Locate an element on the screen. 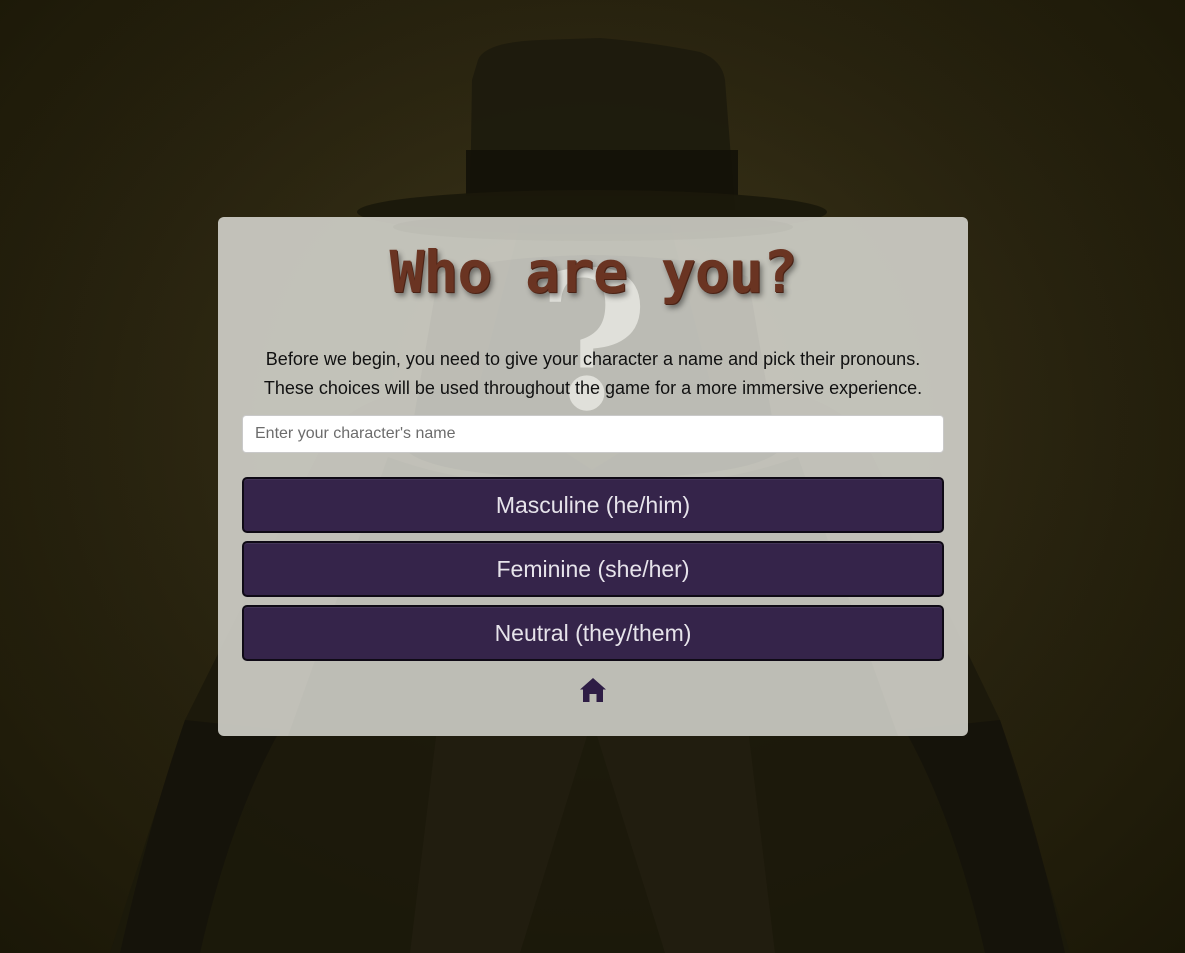 The image size is (1185, 953). pronoun-feminine-button: Feminine (she/her) is located at coordinates (593, 569).